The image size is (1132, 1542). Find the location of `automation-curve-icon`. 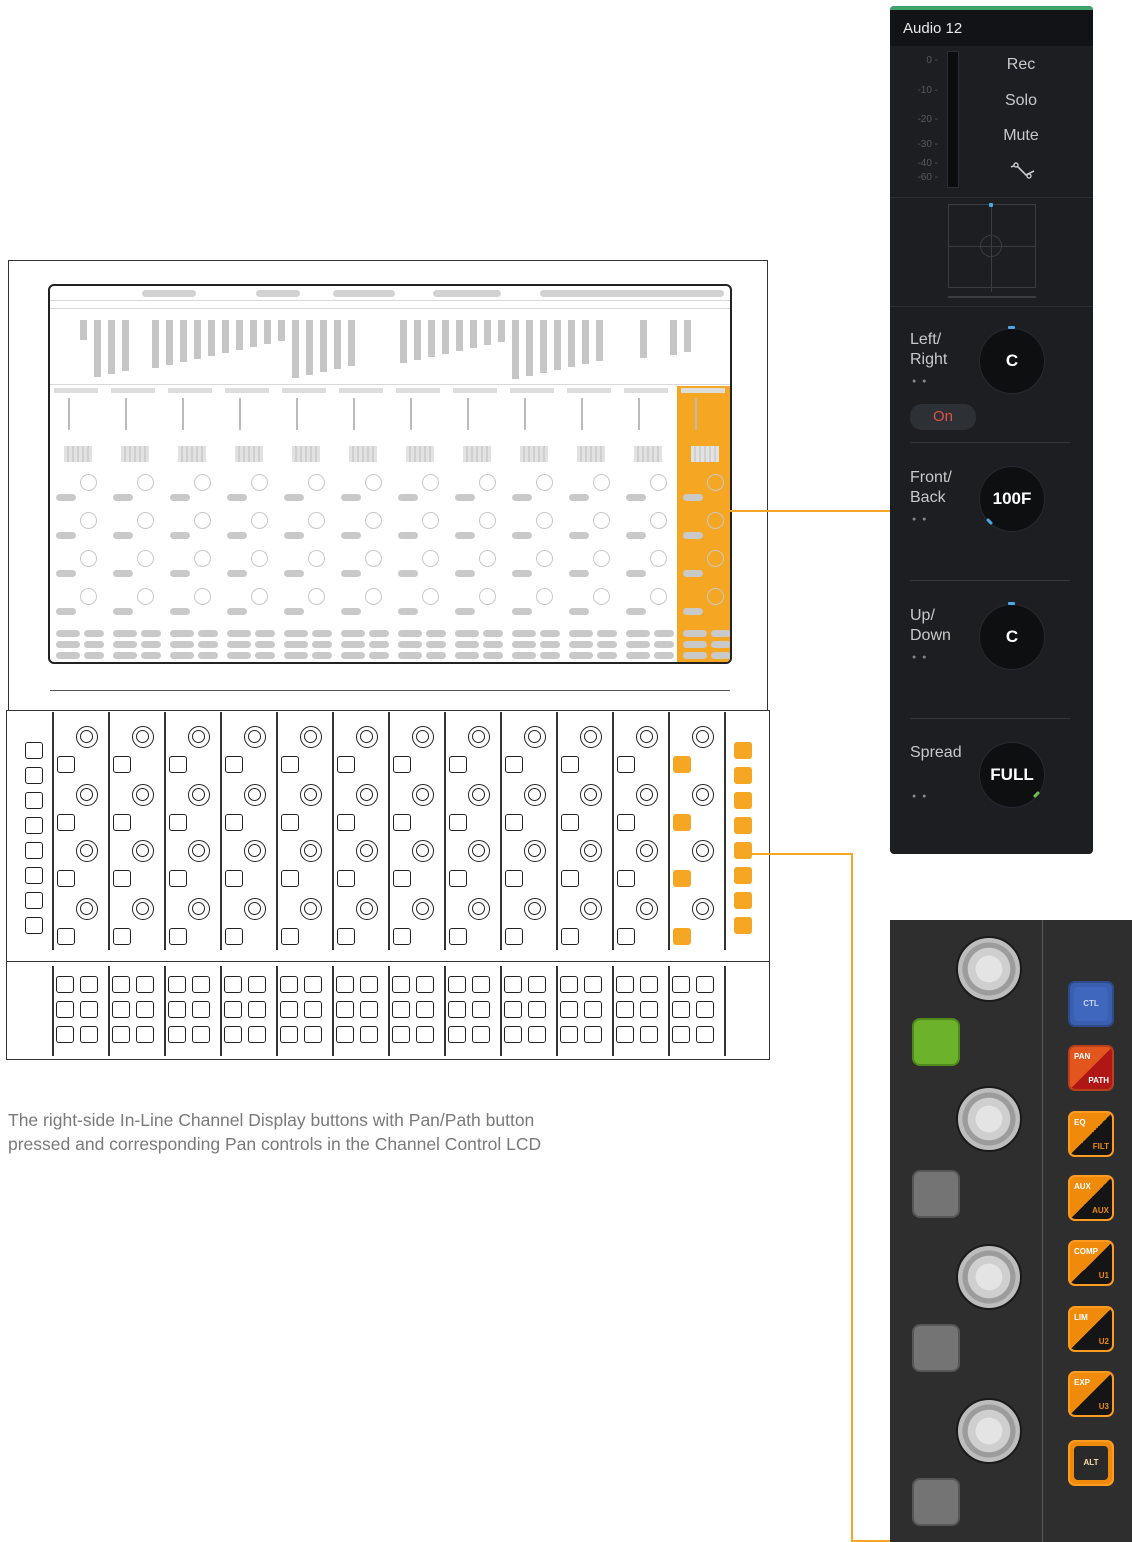

automation-curve-icon is located at coordinates (1023, 171).